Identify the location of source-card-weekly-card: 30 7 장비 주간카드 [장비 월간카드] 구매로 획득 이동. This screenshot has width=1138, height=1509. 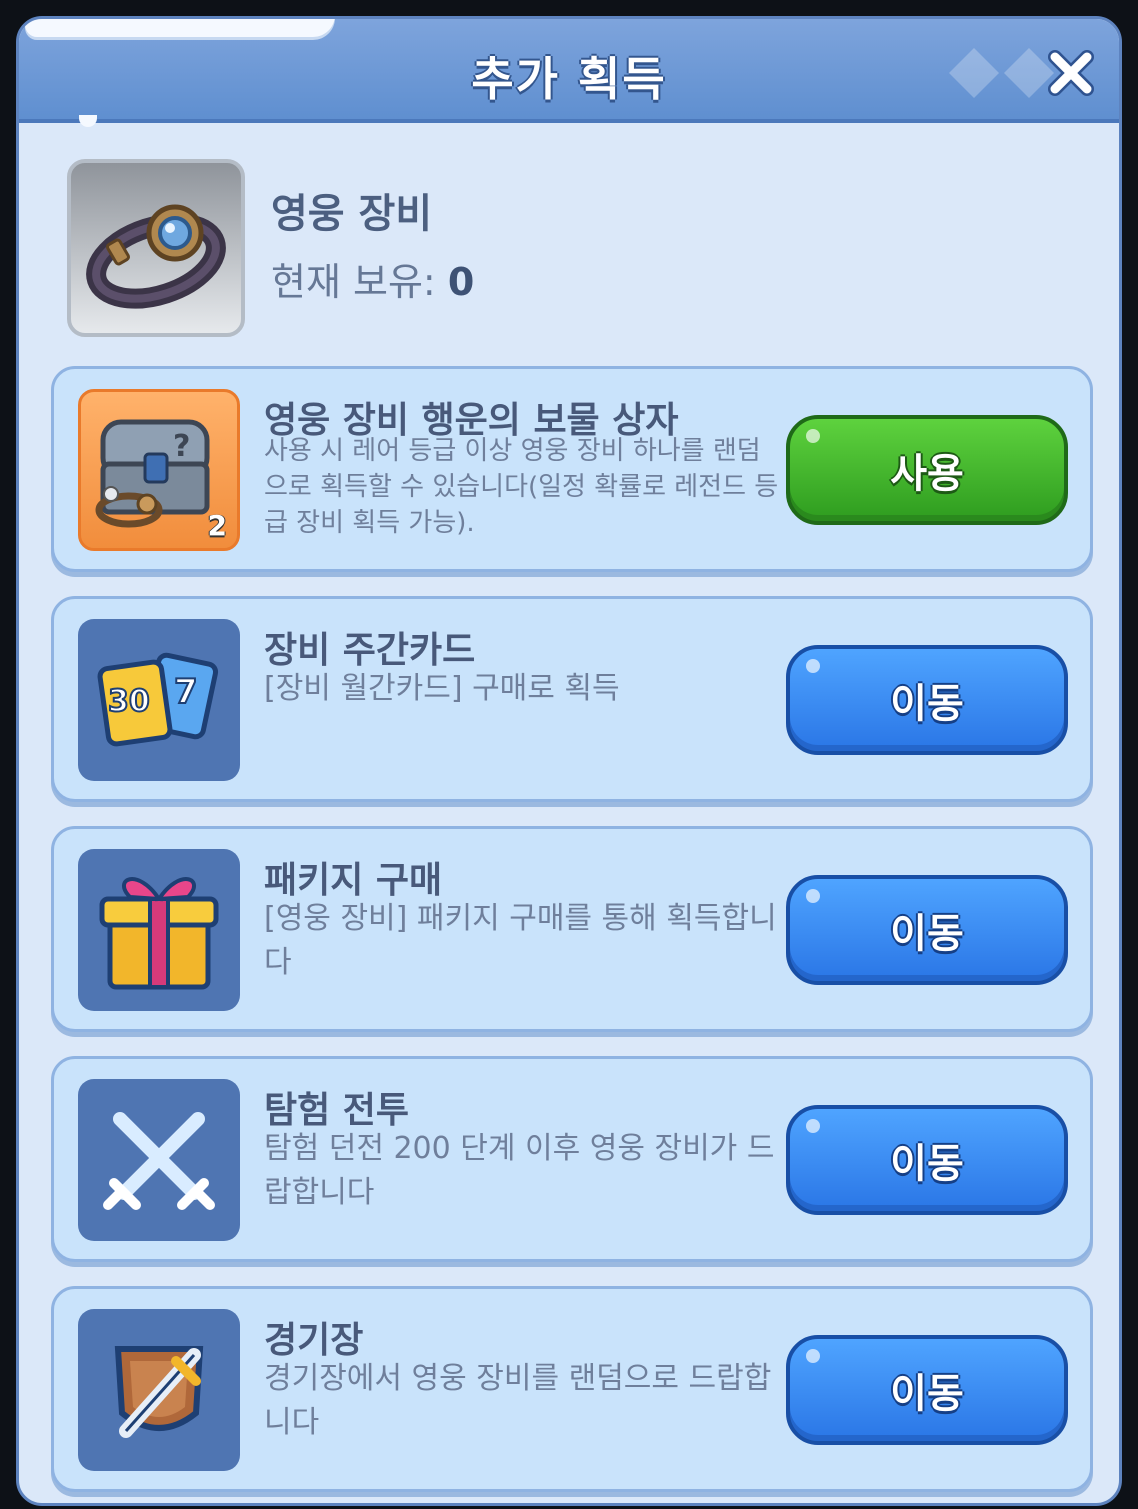
(572, 699).